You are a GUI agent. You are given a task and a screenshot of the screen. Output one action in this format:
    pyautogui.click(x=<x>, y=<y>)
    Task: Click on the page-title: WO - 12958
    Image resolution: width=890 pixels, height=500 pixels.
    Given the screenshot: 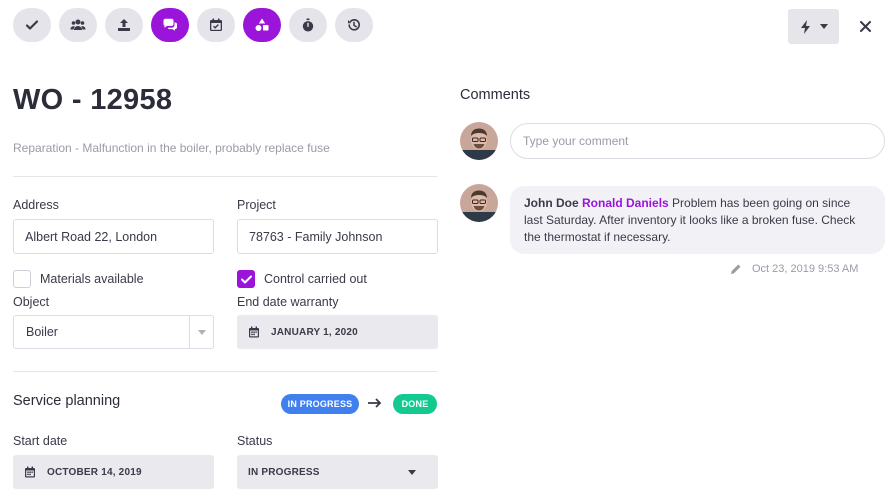 What is the action you would take?
    pyautogui.click(x=93, y=100)
    